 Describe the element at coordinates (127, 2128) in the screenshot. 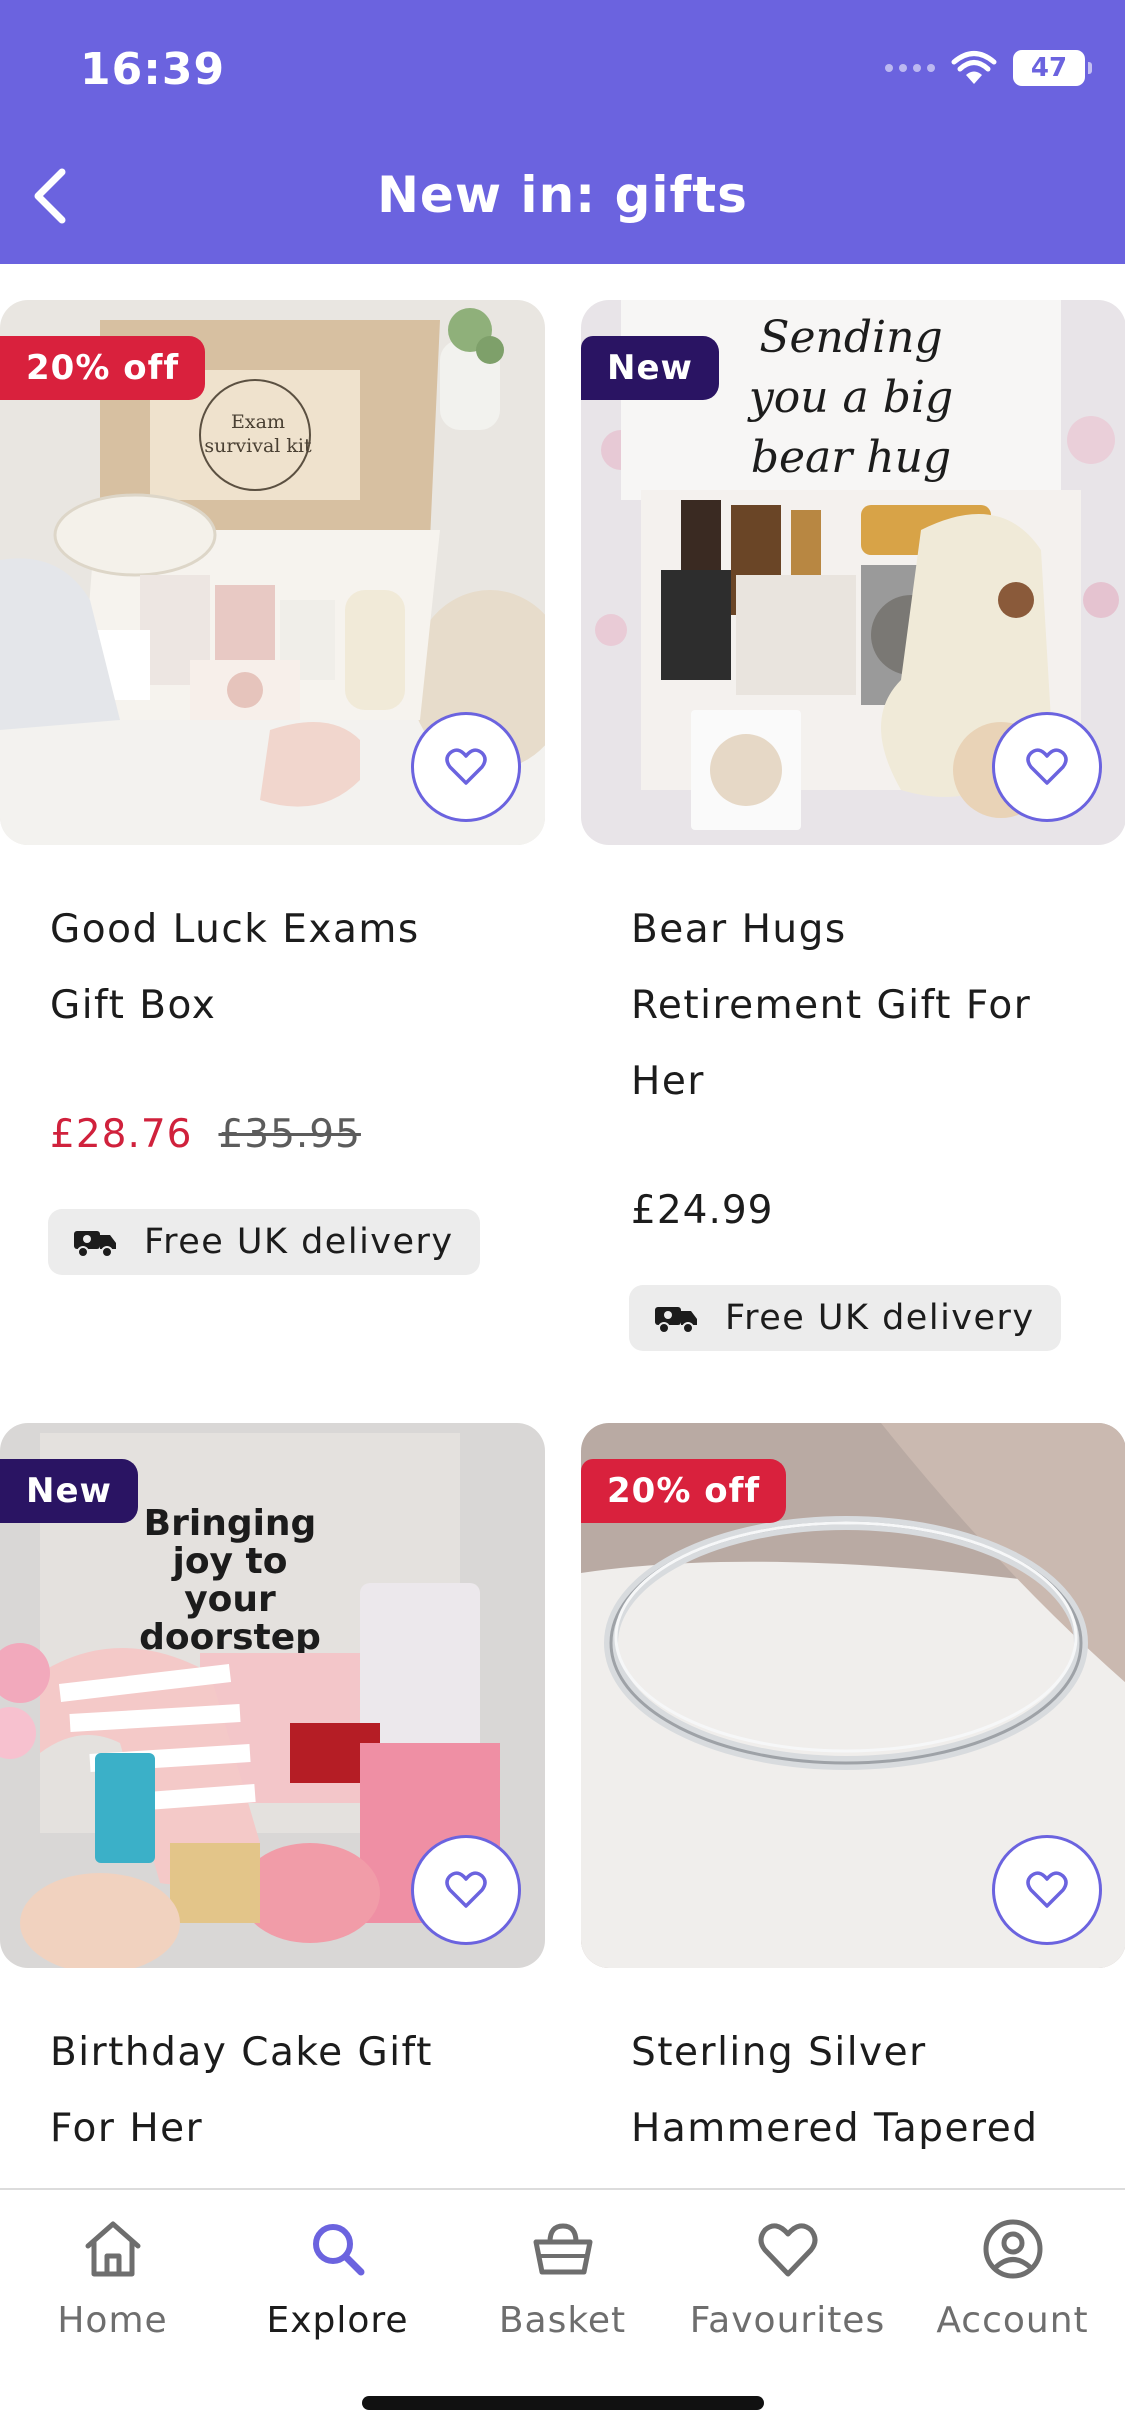

I see `product-title-line: For Her` at that location.